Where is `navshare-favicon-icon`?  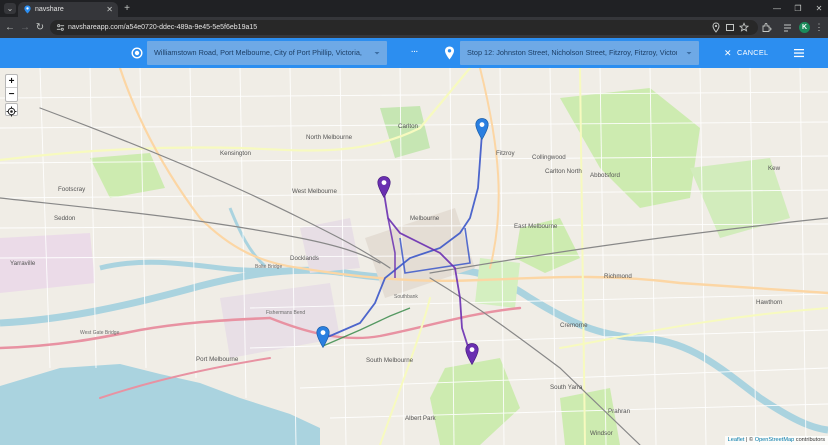 navshare-favicon-icon is located at coordinates (27, 9).